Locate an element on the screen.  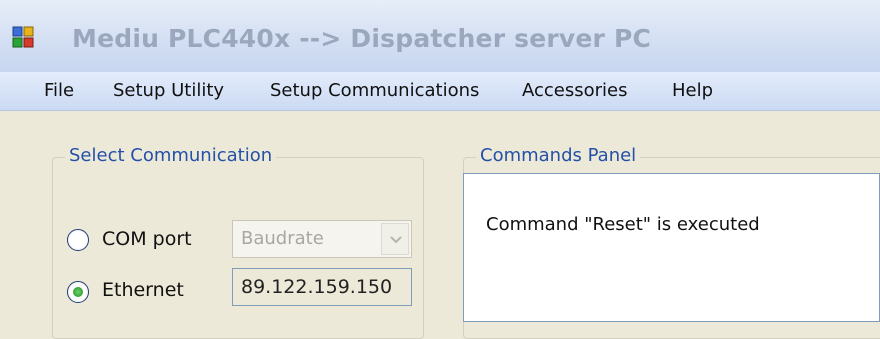
radio-selected-dot is located at coordinates (78, 292).